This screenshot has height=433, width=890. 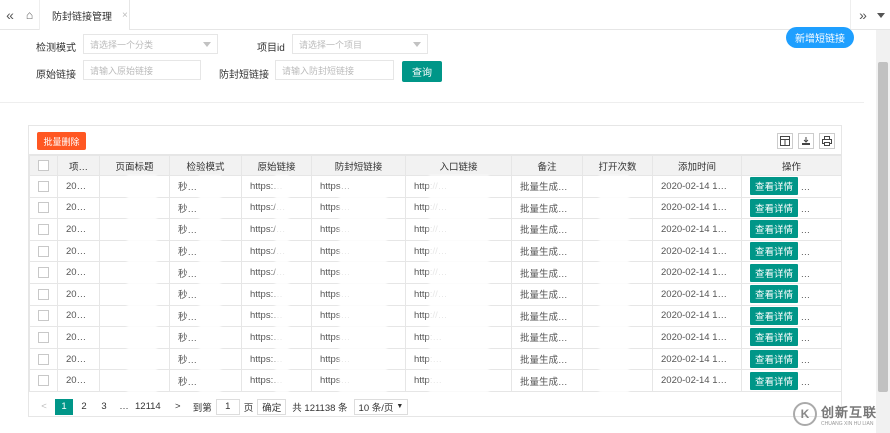 What do you see at coordinates (445, 15) in the screenshot?
I see `tab-bar: « ⌂ 防封链接管理 × »` at bounding box center [445, 15].